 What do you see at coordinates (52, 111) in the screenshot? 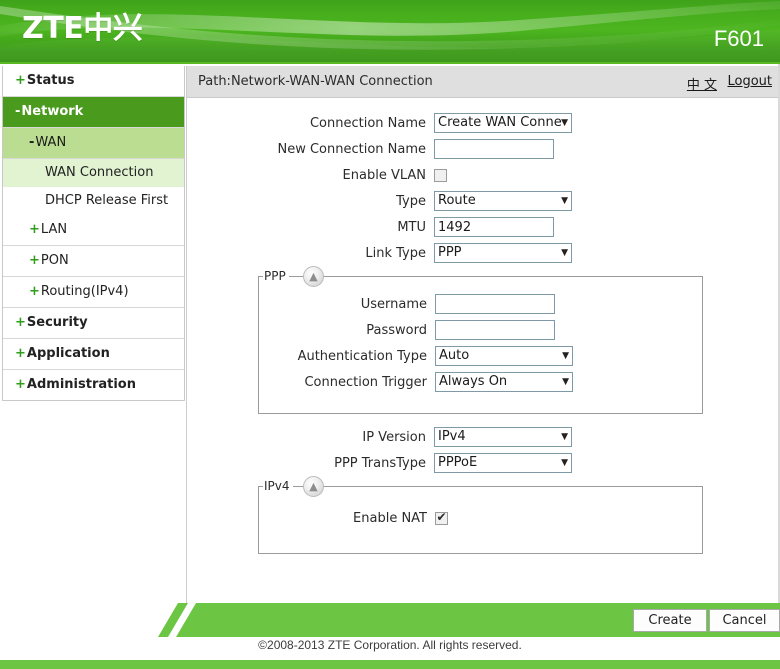
I see `sidebar-item-label: Network` at bounding box center [52, 111].